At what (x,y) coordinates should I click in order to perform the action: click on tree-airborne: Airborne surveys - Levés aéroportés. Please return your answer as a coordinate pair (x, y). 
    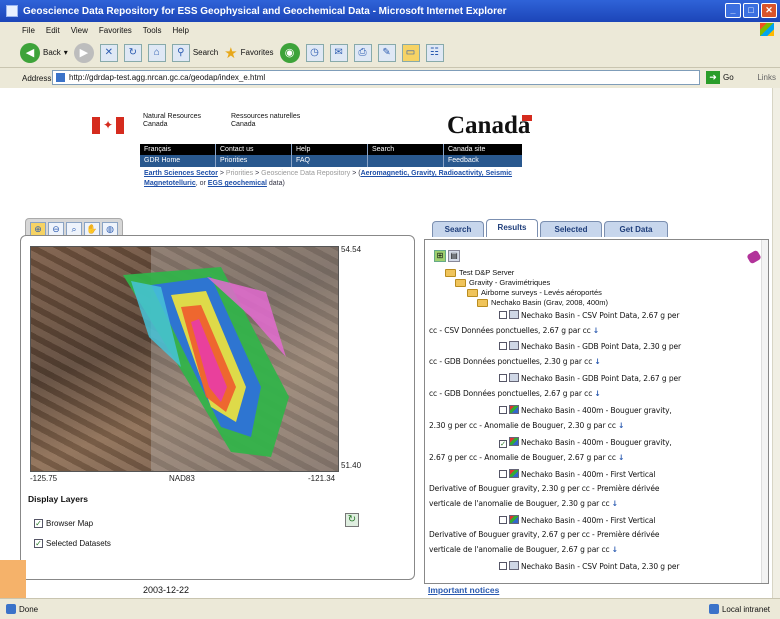
    Looking at the image, I should click on (534, 292).